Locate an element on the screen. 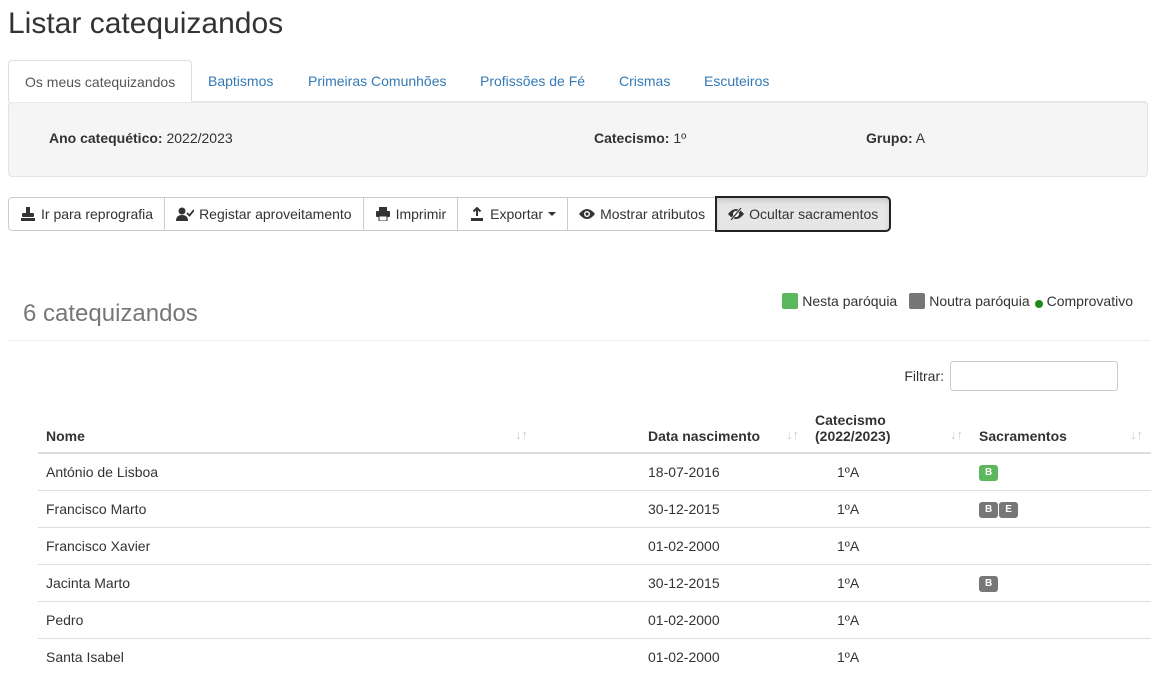  ocultar-sacramentos-button: Ocultar sacramentos is located at coordinates (803, 214).